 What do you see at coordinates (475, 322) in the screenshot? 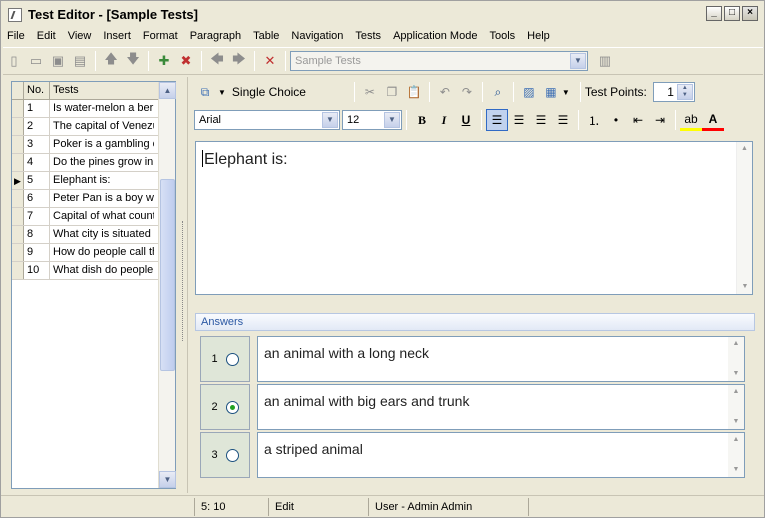
I see `answers-header: Answers` at bounding box center [475, 322].